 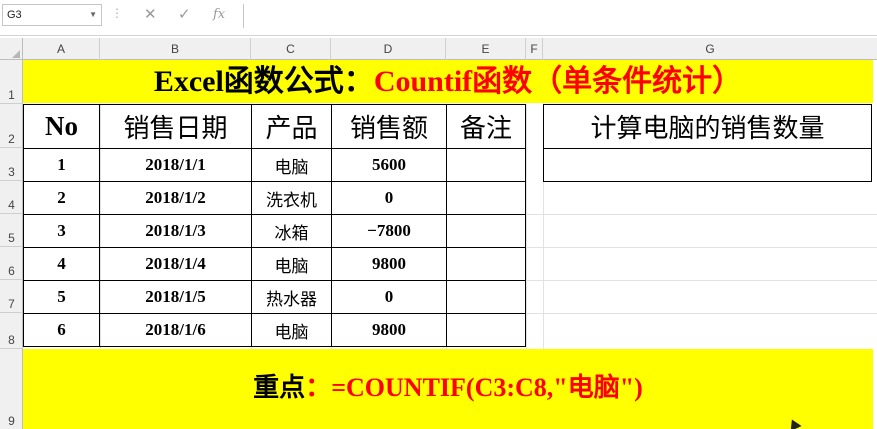 I want to click on row-header-1: 1, so click(x=11, y=82).